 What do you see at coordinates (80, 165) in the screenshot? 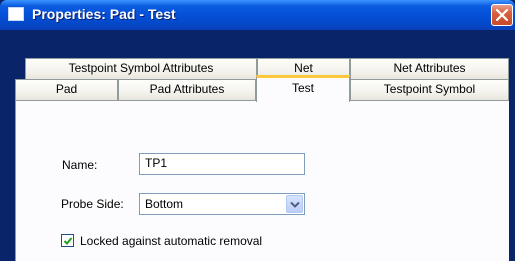
I see `name-label: Name:` at bounding box center [80, 165].